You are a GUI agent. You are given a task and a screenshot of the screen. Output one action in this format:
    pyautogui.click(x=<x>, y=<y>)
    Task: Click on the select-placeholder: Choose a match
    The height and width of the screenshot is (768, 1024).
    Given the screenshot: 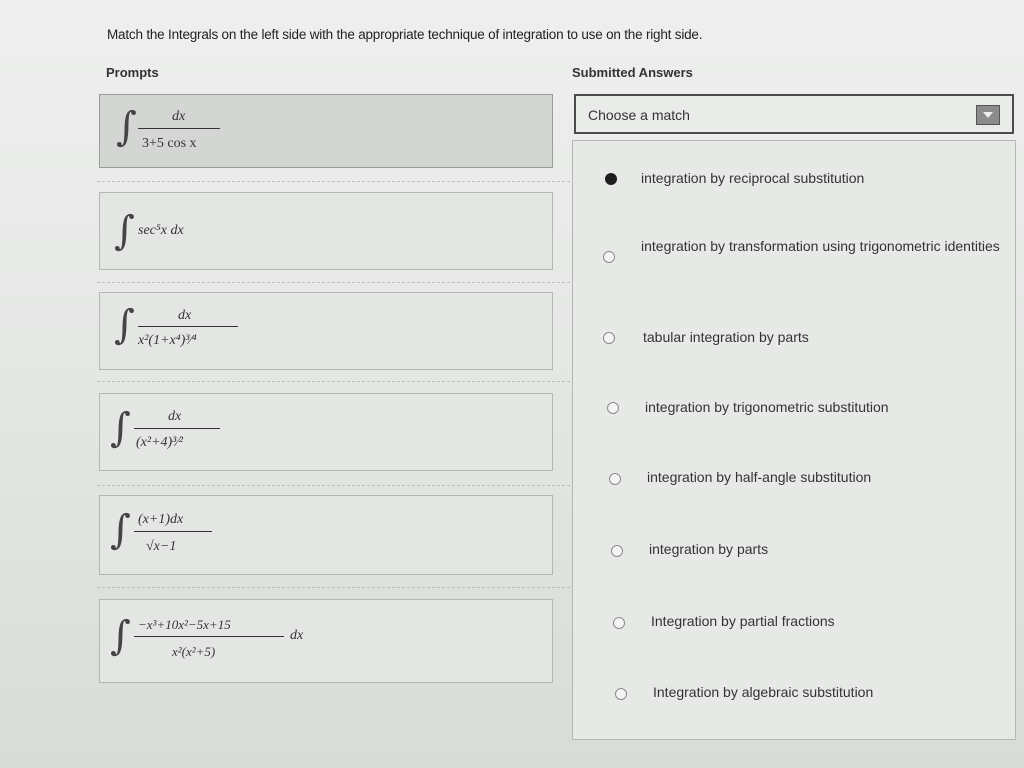 What is the action you would take?
    pyautogui.click(x=639, y=115)
    